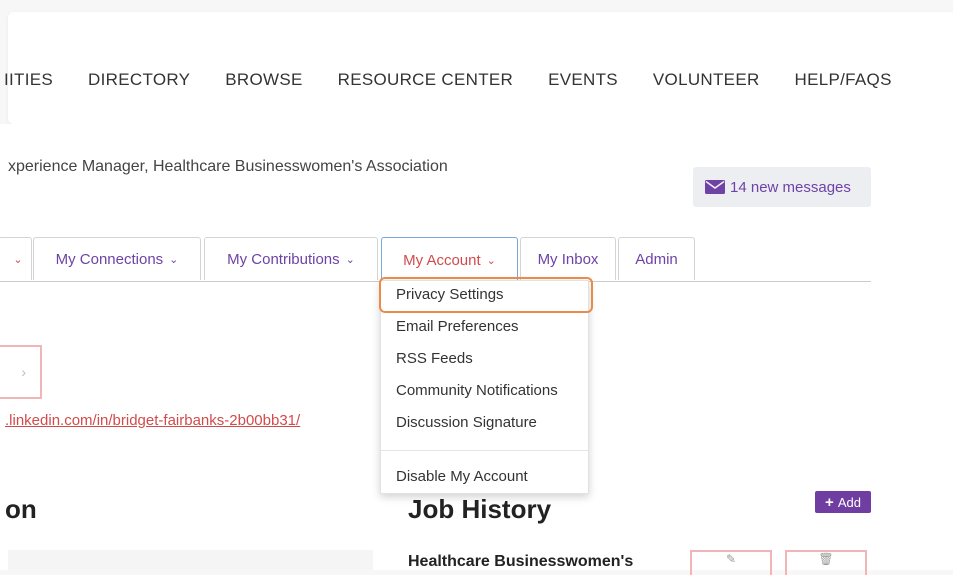 The height and width of the screenshot is (575, 953). What do you see at coordinates (521, 561) in the screenshot?
I see `job-organization: Healthcare Businesswomen's` at bounding box center [521, 561].